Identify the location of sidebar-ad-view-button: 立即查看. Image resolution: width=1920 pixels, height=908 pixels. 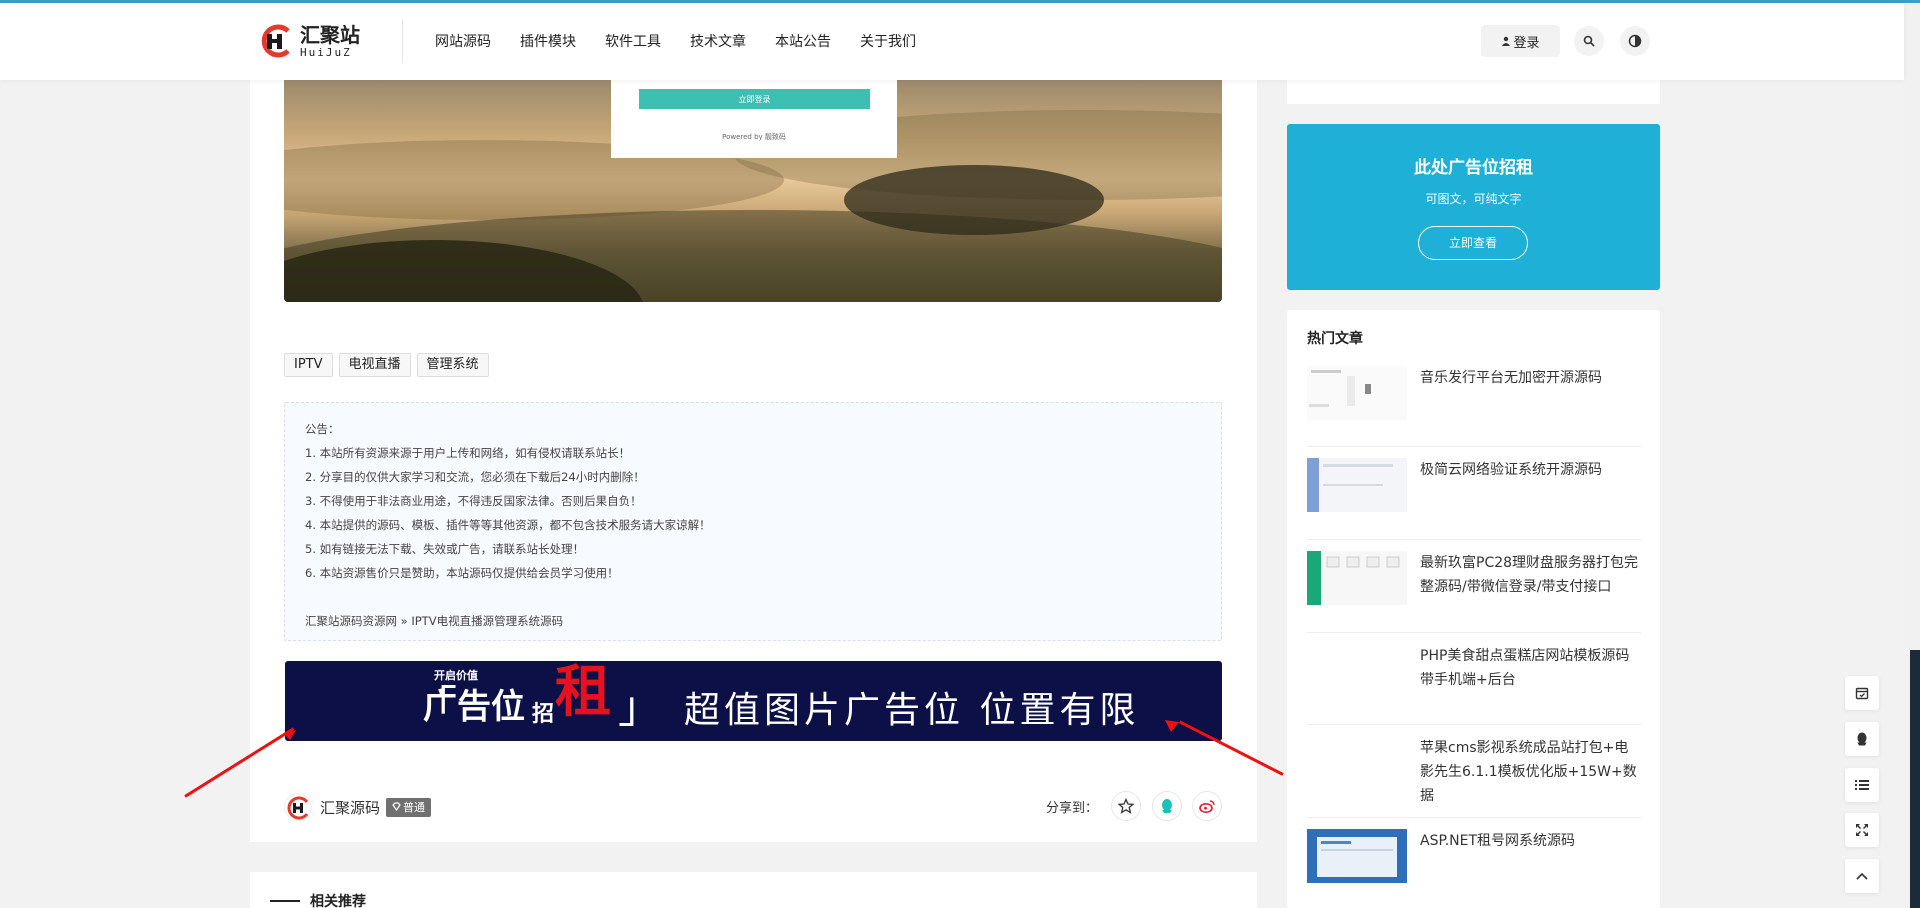
(1473, 243).